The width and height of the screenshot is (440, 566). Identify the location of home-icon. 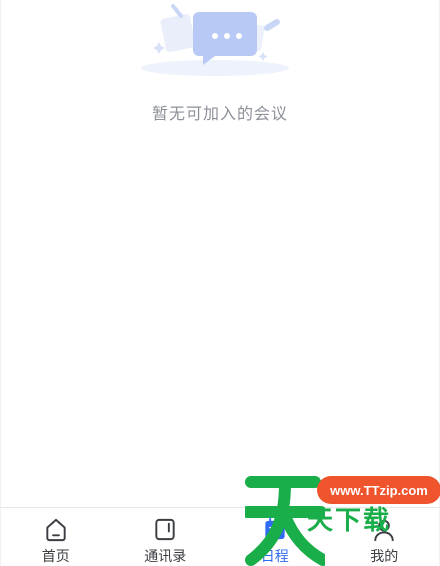
(56, 530).